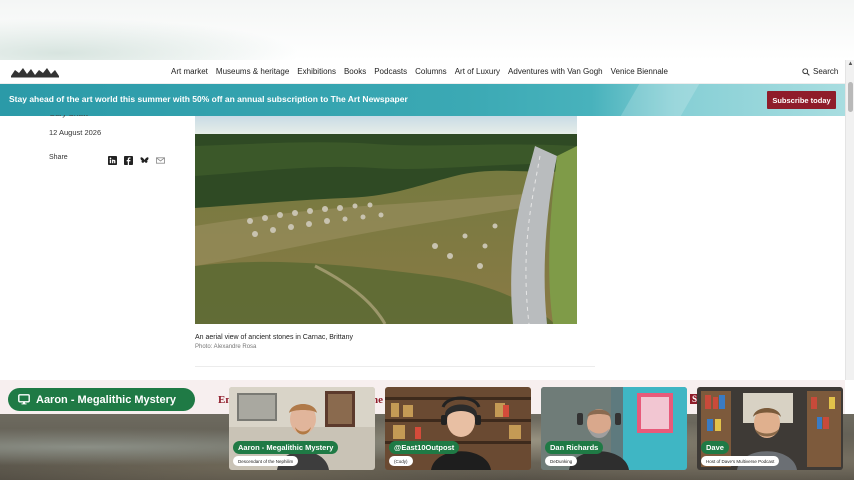 This screenshot has height=480, width=854. I want to click on linkedin-icon, so click(112, 158).